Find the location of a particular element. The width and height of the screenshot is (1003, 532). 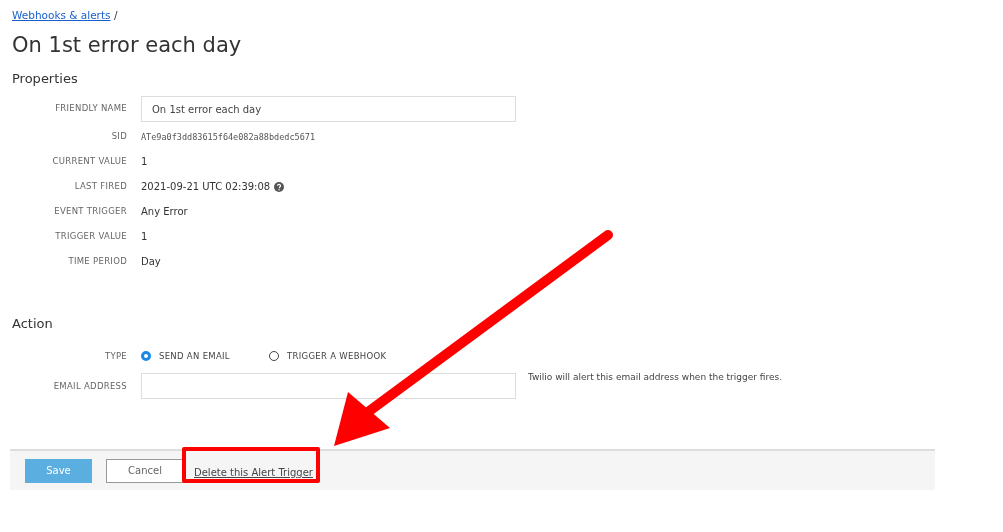

field-label: EVENT TRIGGER is located at coordinates (90, 211).